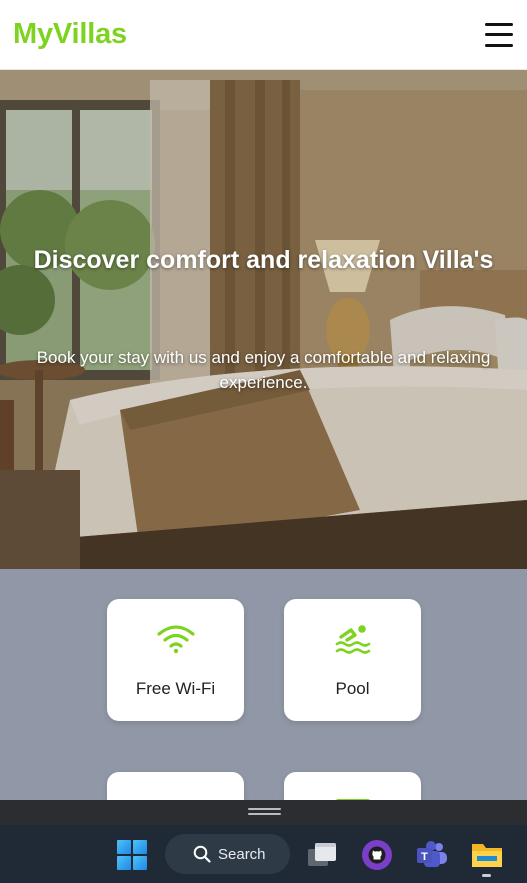  I want to click on search-icon, so click(202, 854).